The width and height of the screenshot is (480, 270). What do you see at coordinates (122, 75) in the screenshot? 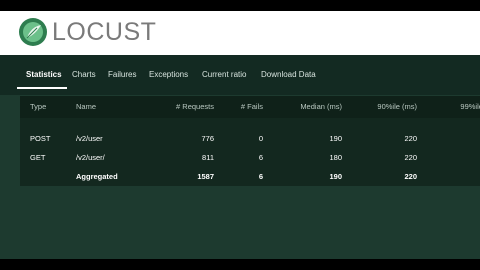
I see `tab-failures: Failures` at bounding box center [122, 75].